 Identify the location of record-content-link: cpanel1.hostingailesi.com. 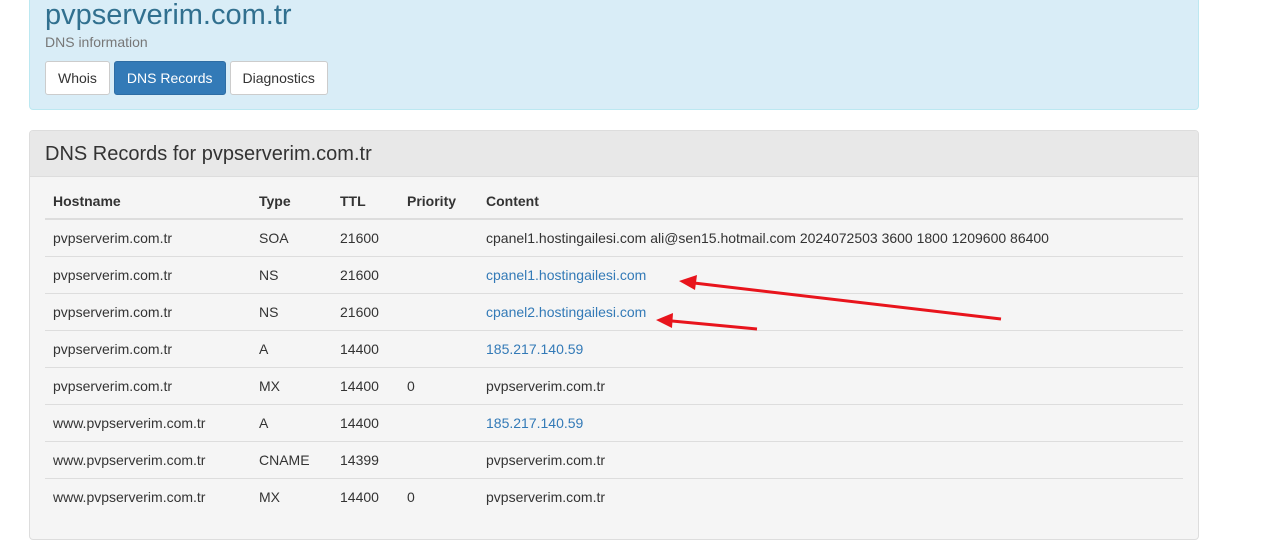
(566, 275).